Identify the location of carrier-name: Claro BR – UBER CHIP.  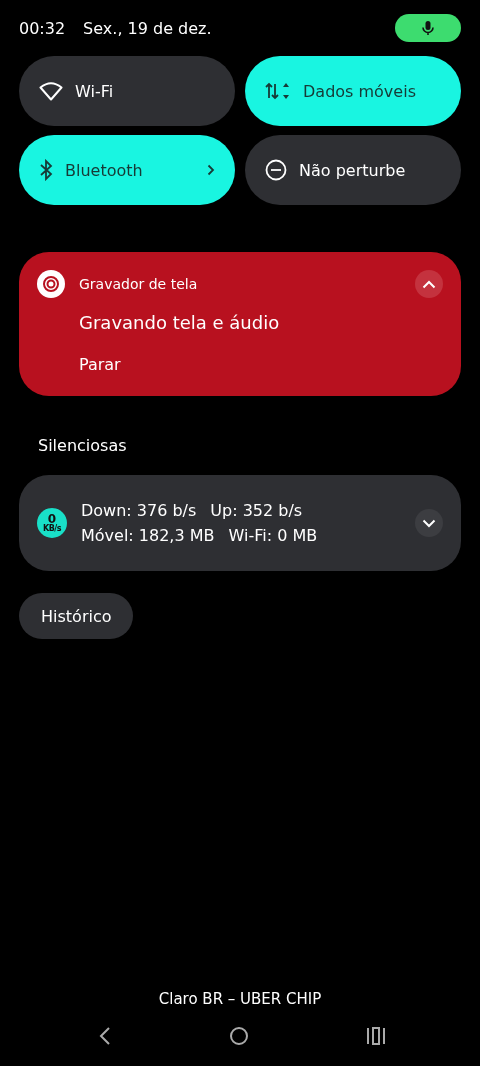
(240, 999).